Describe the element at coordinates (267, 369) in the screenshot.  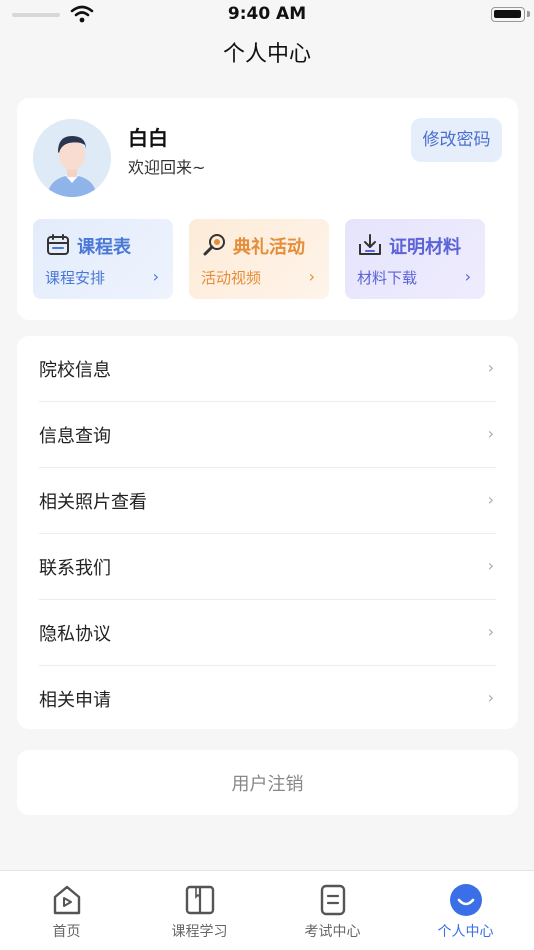
I see `menu-item-school-info: 院校信息 ›` at that location.